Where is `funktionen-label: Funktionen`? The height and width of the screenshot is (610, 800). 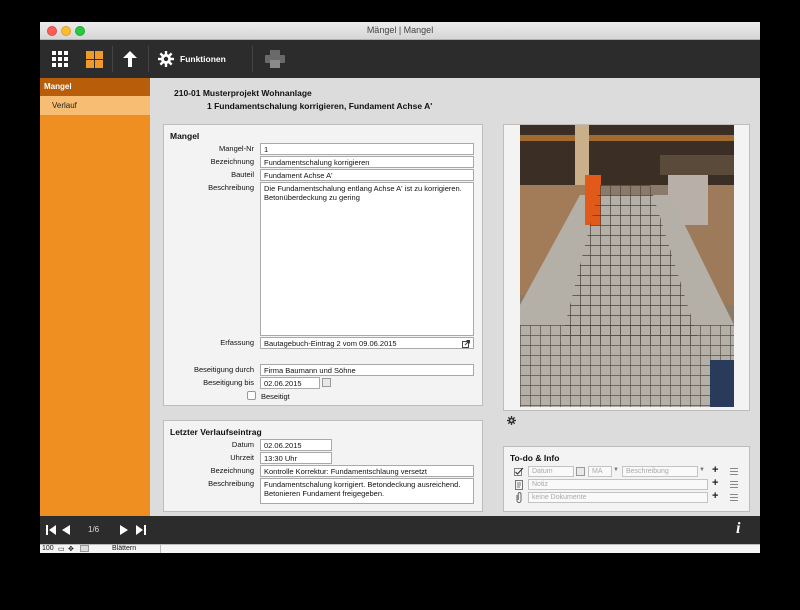
funktionen-label: Funktionen is located at coordinates (203, 59).